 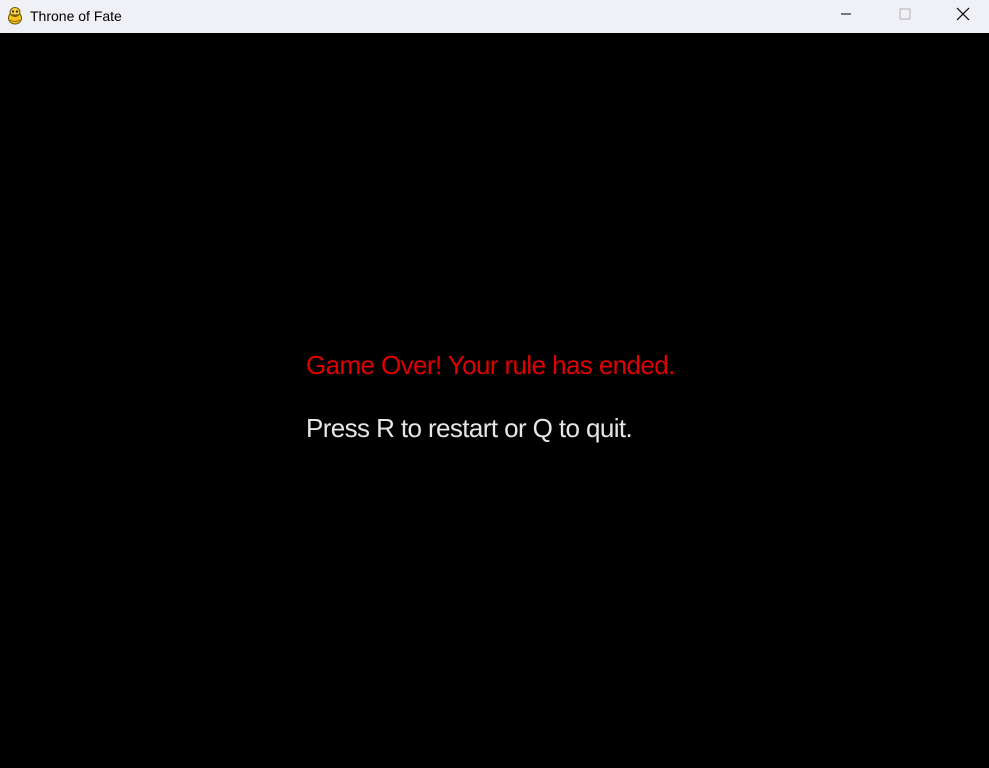 I want to click on maximize-icon, so click(x=905, y=16).